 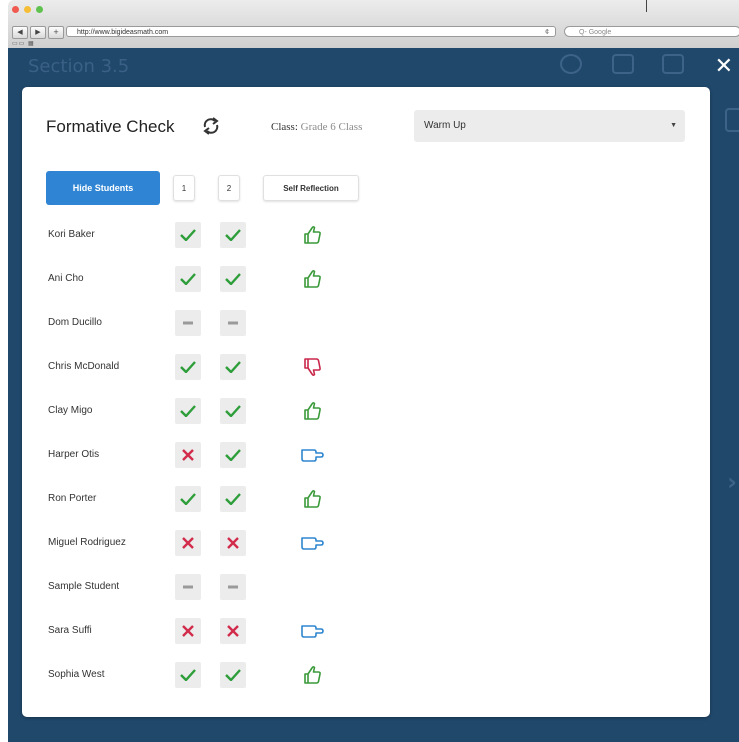 What do you see at coordinates (366, 367) in the screenshot?
I see `student-row: Chris McDonald` at bounding box center [366, 367].